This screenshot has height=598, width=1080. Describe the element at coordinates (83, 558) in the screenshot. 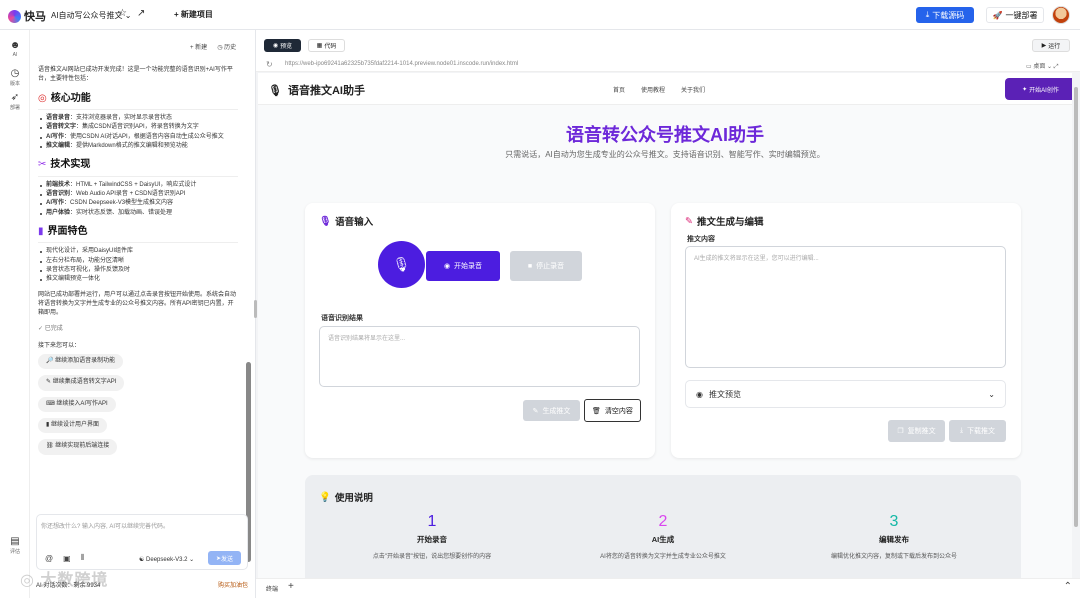

I see `voice-icon: ⦀` at that location.